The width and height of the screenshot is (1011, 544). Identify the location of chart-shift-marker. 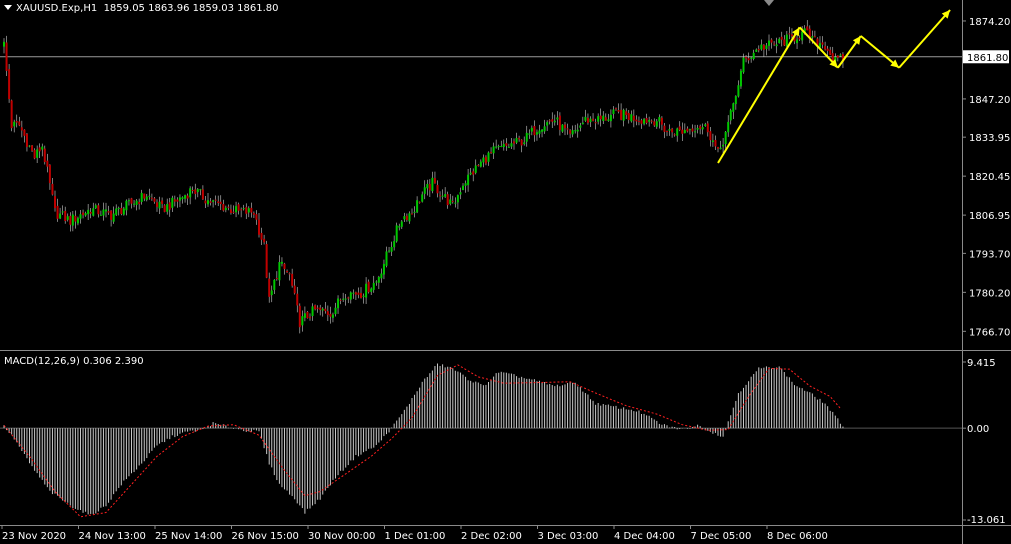
(769, 3).